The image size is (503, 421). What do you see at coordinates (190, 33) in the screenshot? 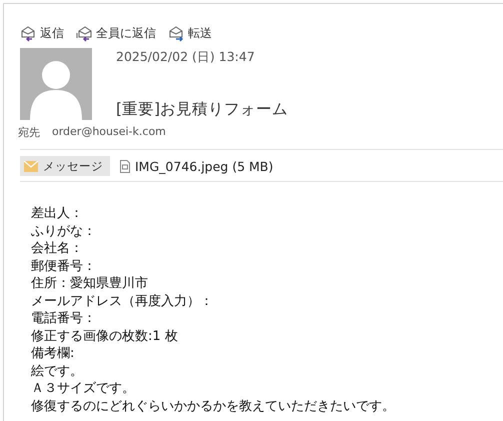
I see `forward-button: 転送` at bounding box center [190, 33].